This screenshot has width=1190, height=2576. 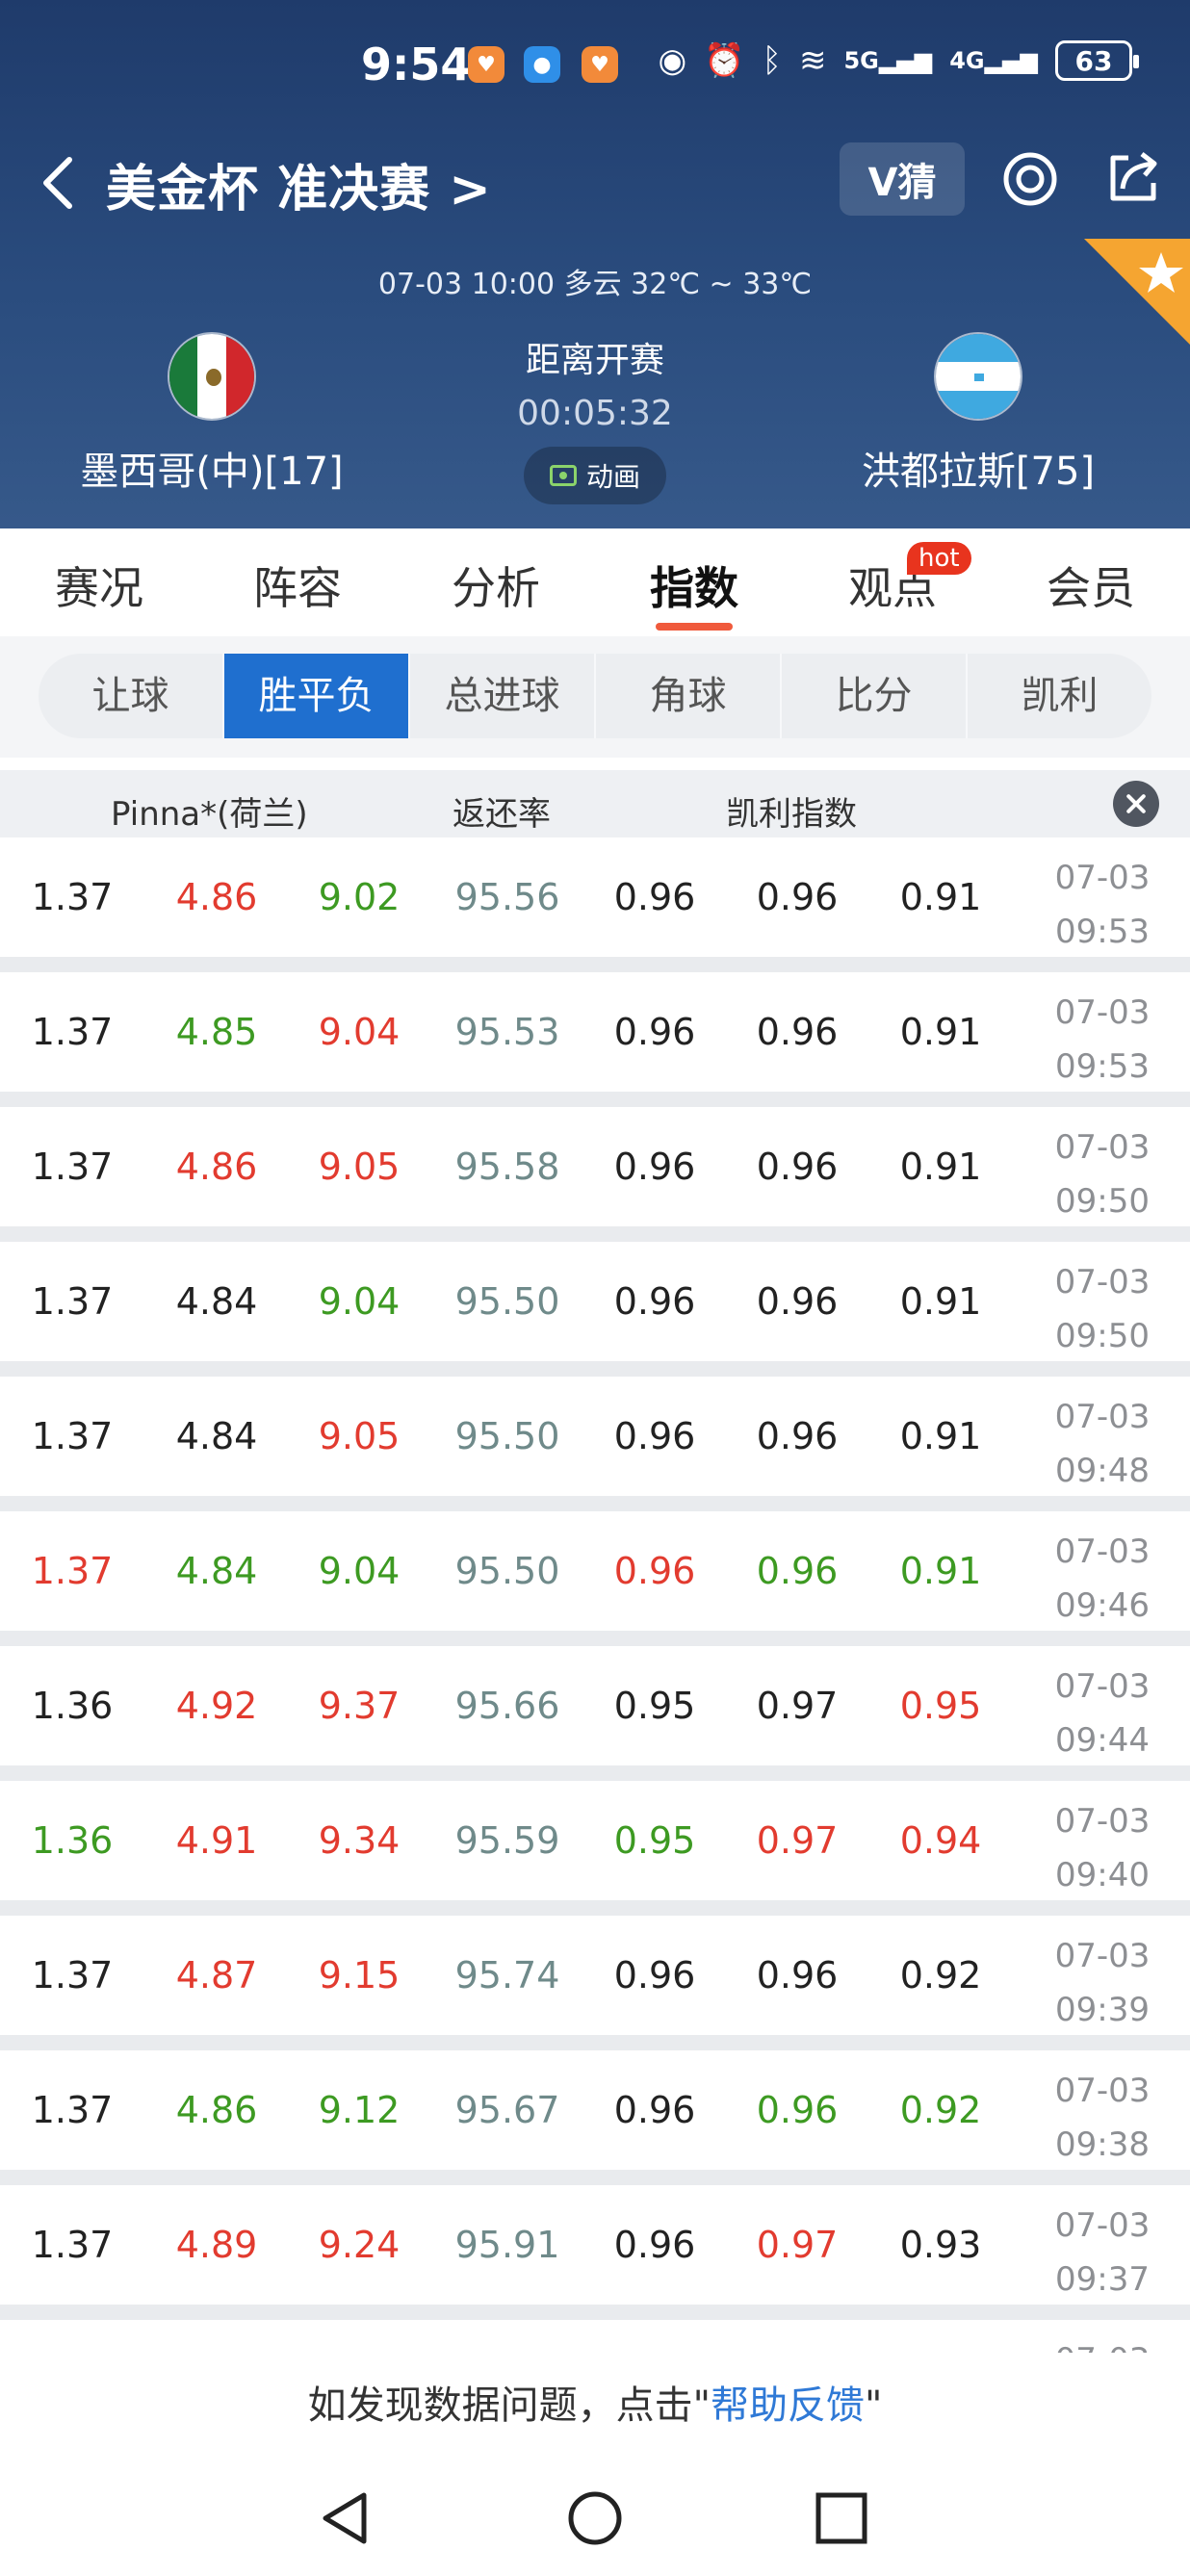 What do you see at coordinates (595, 1983) in the screenshot?
I see `table-row: 1.37 4.87 9.15 95.74 0.96 0.96 0.92 07-03 09:39` at bounding box center [595, 1983].